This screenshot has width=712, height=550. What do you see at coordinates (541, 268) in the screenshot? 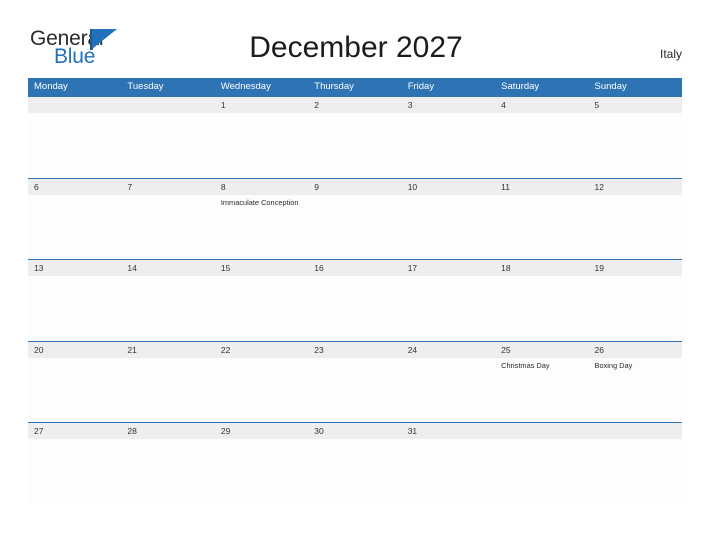
I see `day-number: 18` at bounding box center [541, 268].